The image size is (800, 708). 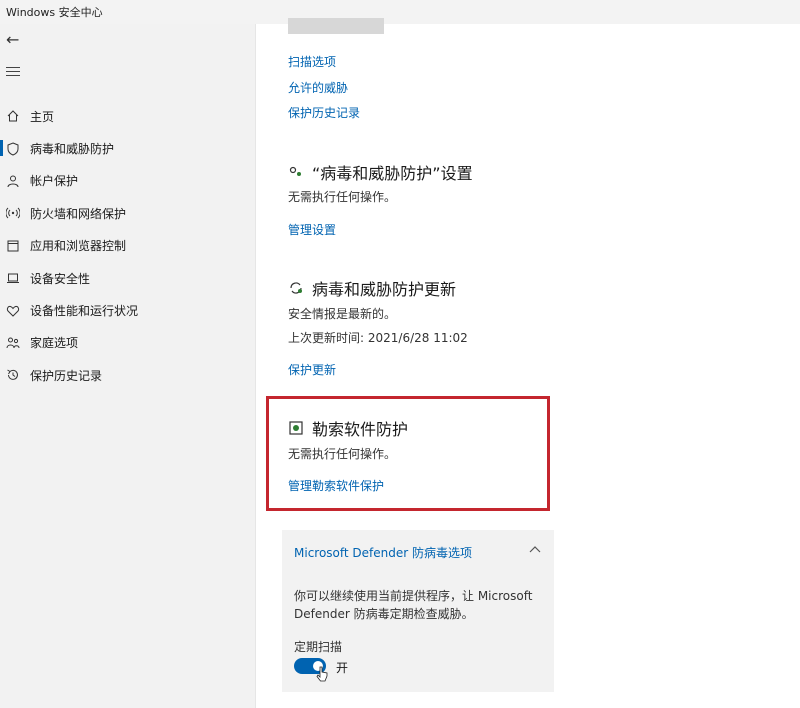 I want to click on ransomware-icon, so click(x=296, y=428).